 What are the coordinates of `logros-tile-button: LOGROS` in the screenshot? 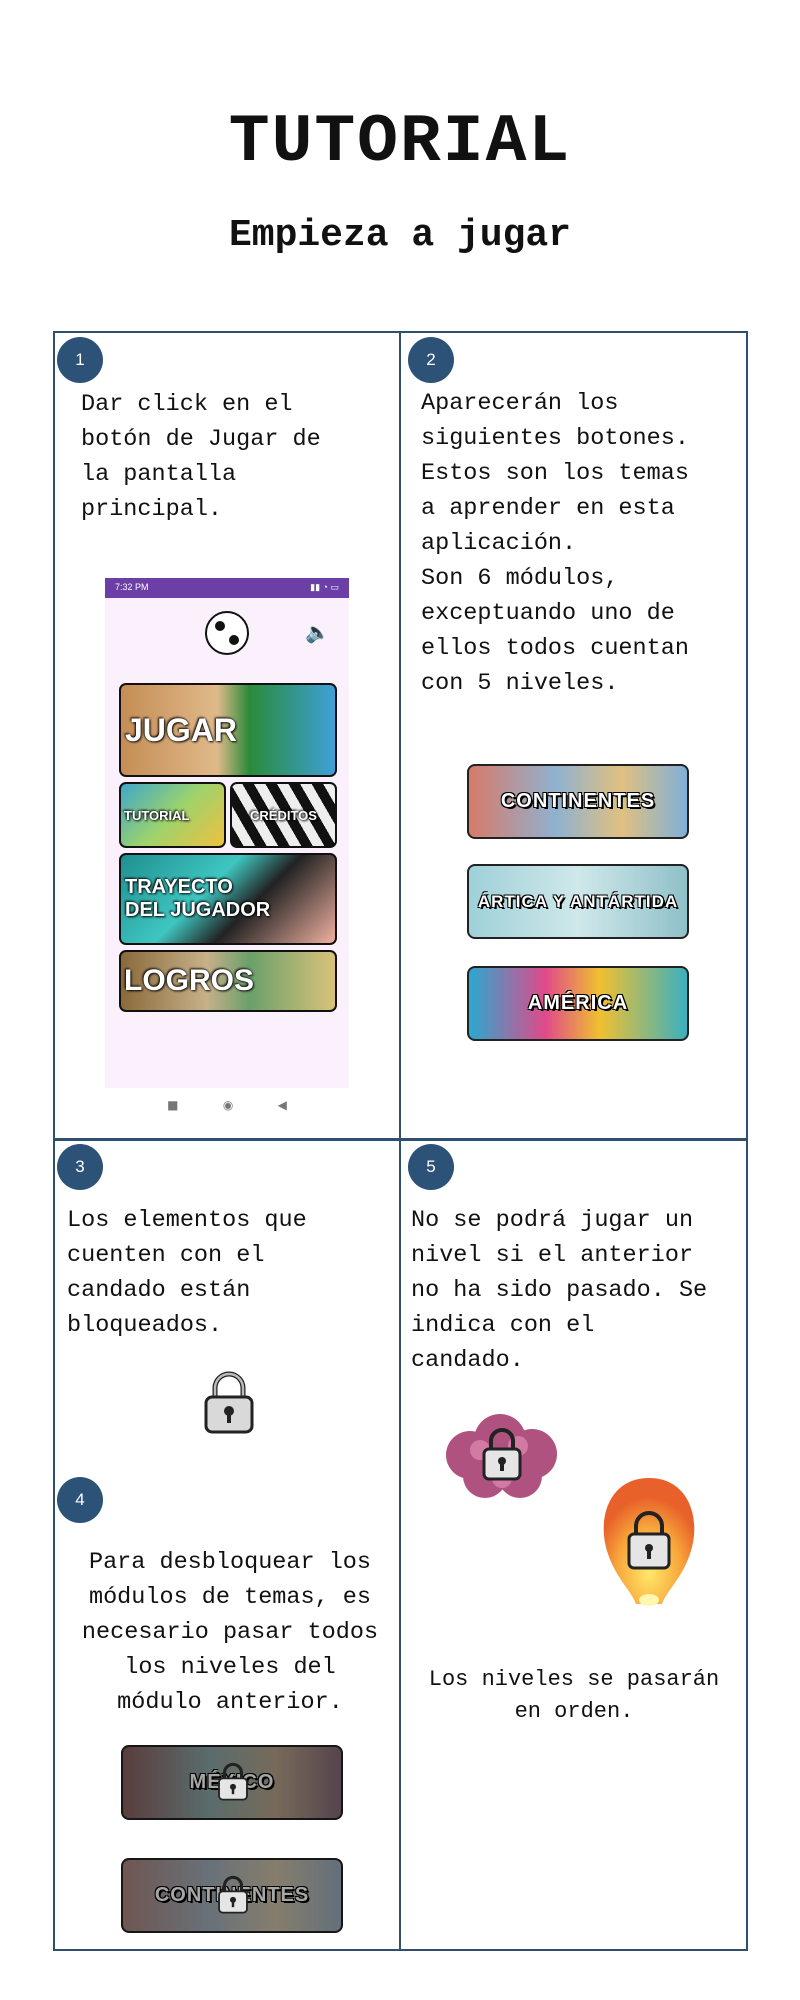 It's located at (228, 981).